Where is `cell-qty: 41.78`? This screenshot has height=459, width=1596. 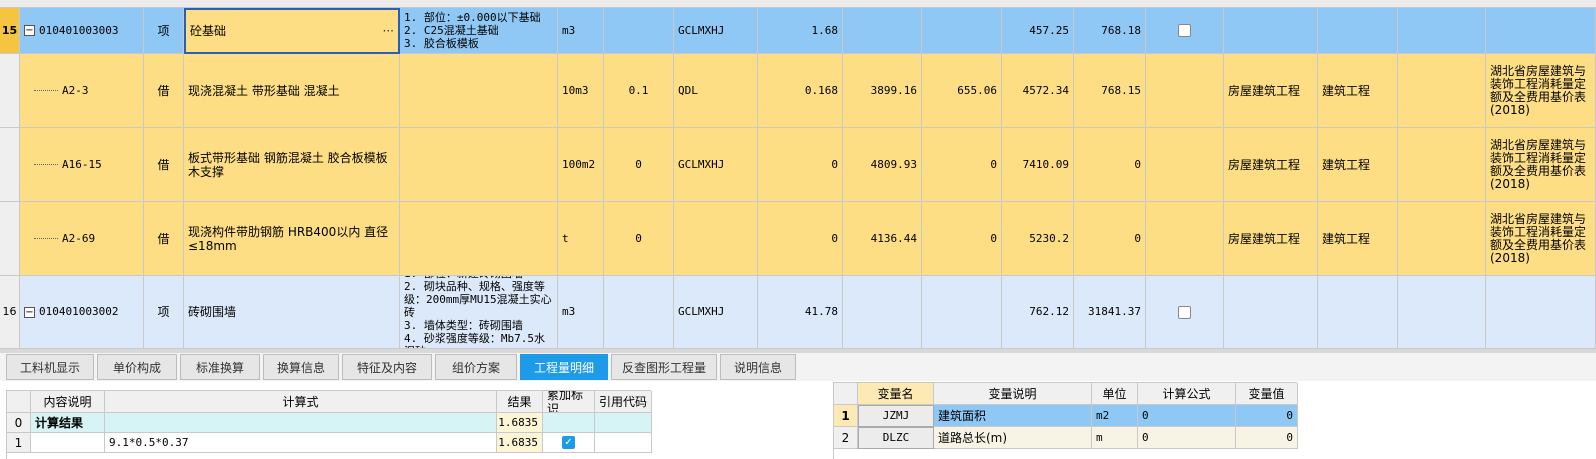
cell-qty: 41.78 is located at coordinates (800, 312).